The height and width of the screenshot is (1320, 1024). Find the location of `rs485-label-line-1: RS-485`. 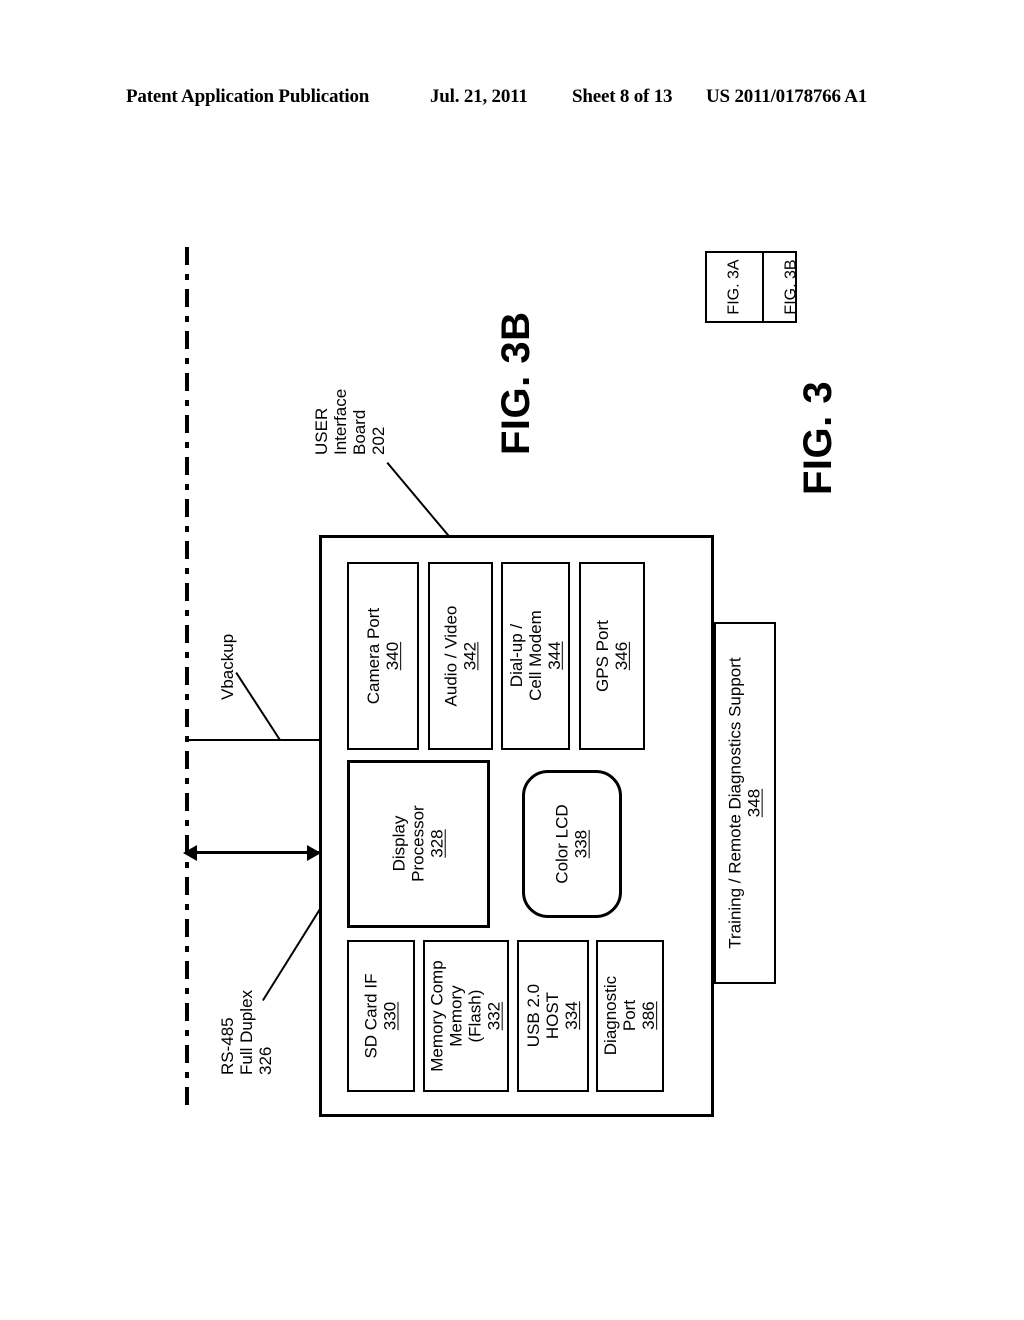

rs485-label-line-1: RS-485 is located at coordinates (227, 1046).